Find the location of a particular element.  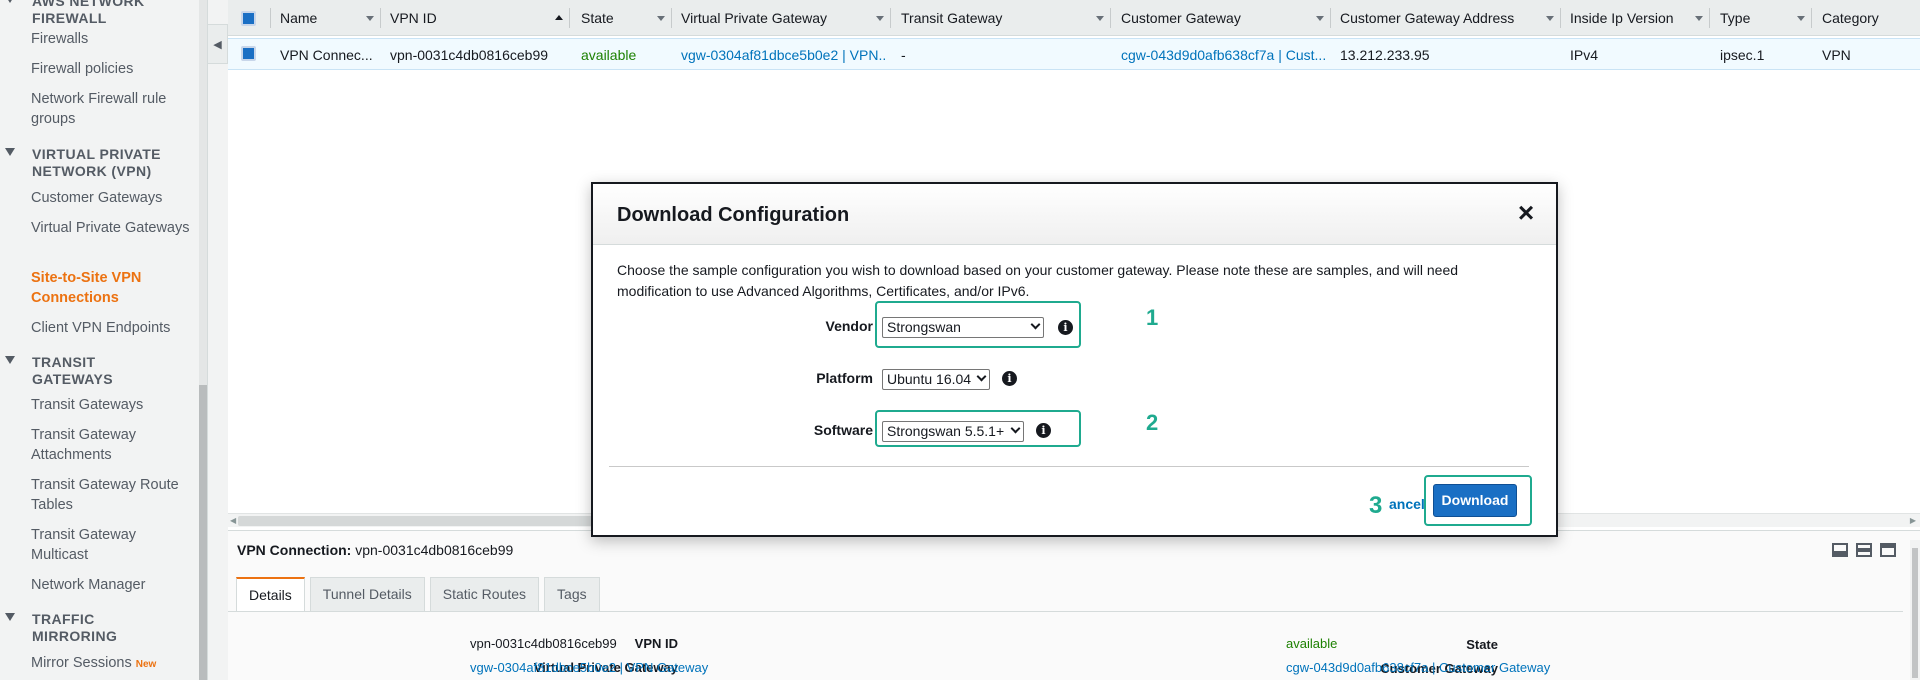

sidebar-section-transit-gateways: TRANSIT GATEWAYS is located at coordinates (96, 371).